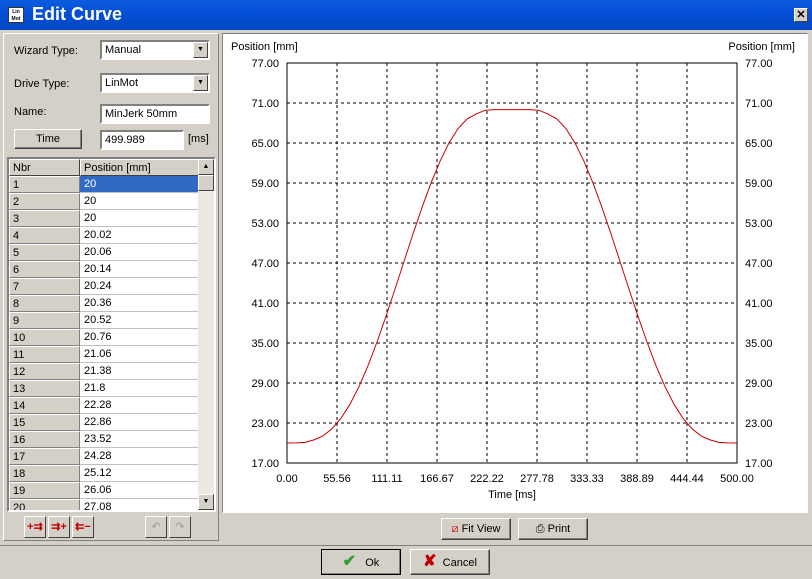  I want to click on y-tick-label-left: 71.00, so click(265, 104).